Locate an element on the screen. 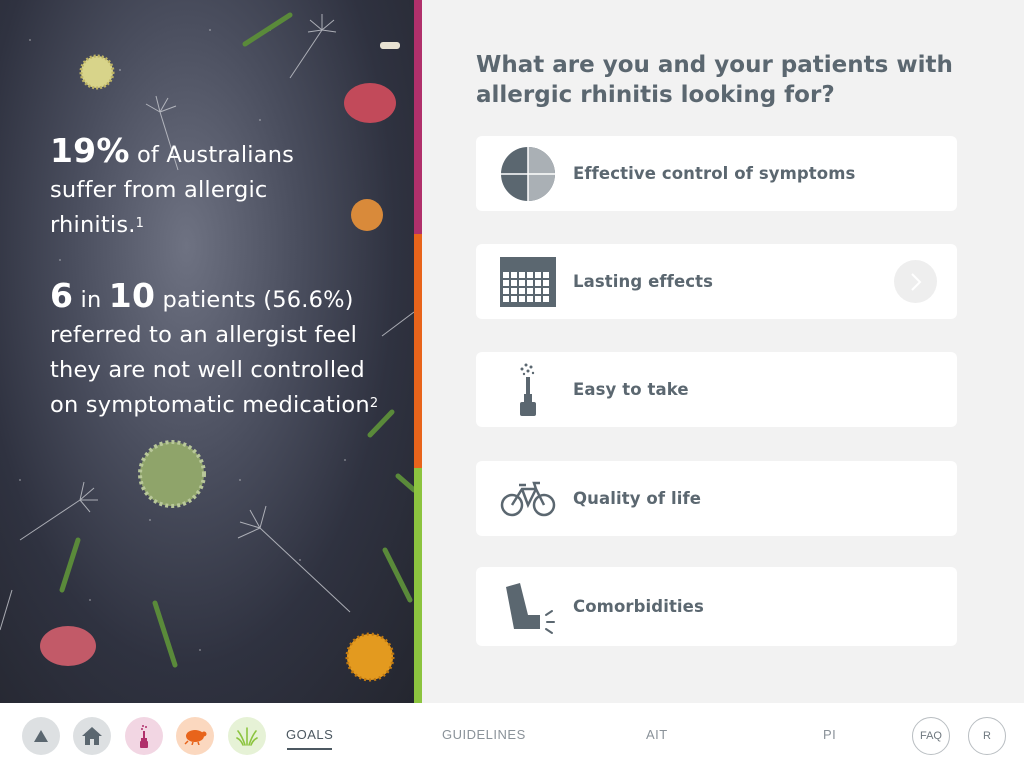 The height and width of the screenshot is (768, 1024). up-arrow-icon is located at coordinates (41, 736).